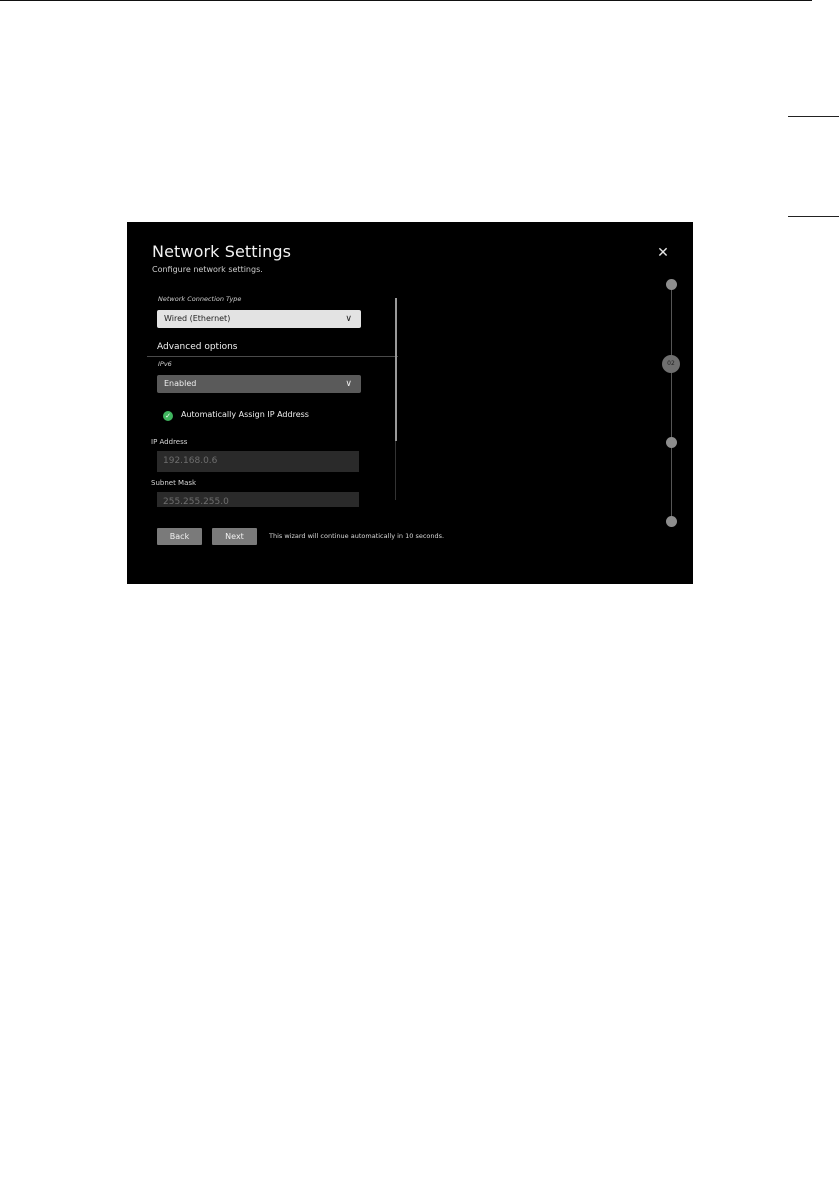  What do you see at coordinates (197, 347) in the screenshot?
I see `advanced-options-heading: Advanced options` at bounding box center [197, 347].